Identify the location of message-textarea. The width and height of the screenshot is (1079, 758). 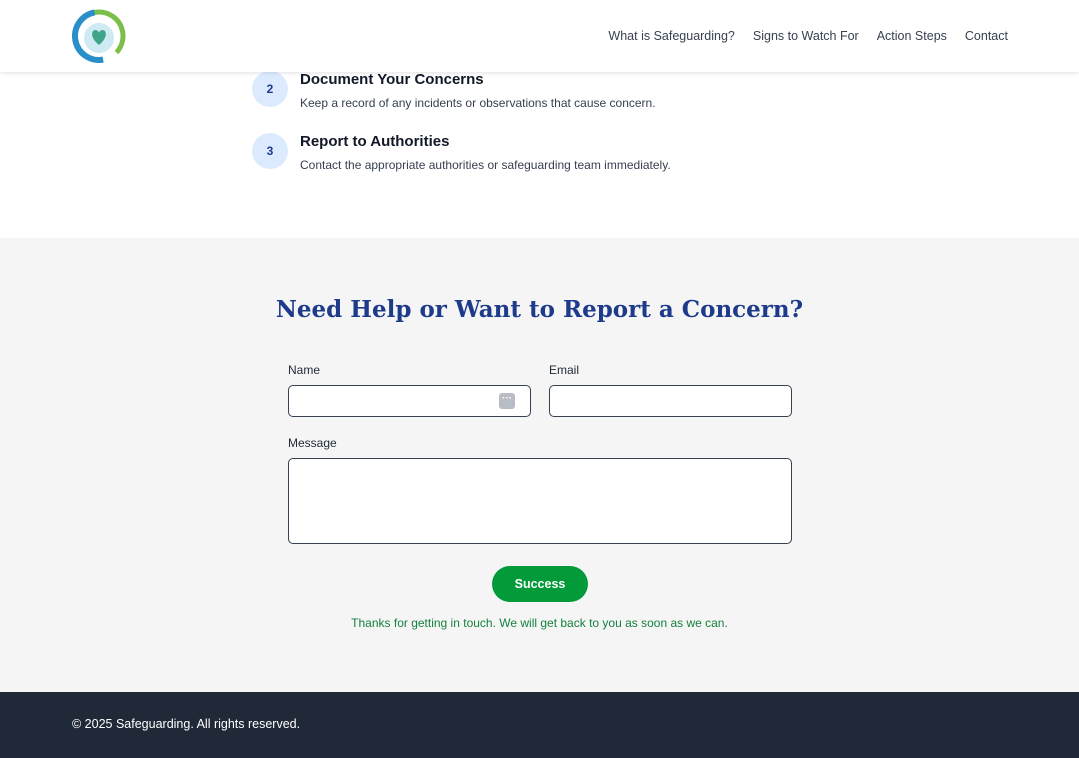
(540, 501).